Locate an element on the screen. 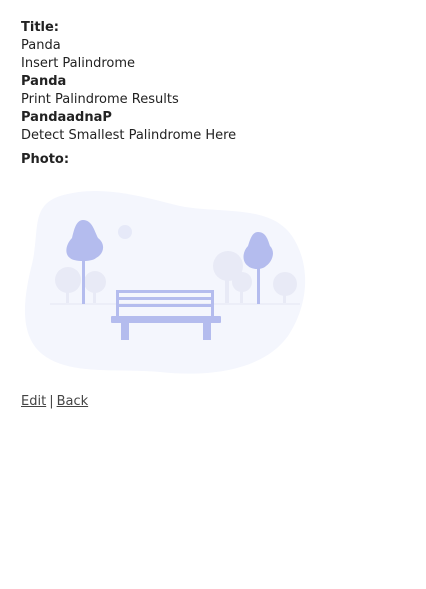  title-value: Panda is located at coordinates (41, 45).